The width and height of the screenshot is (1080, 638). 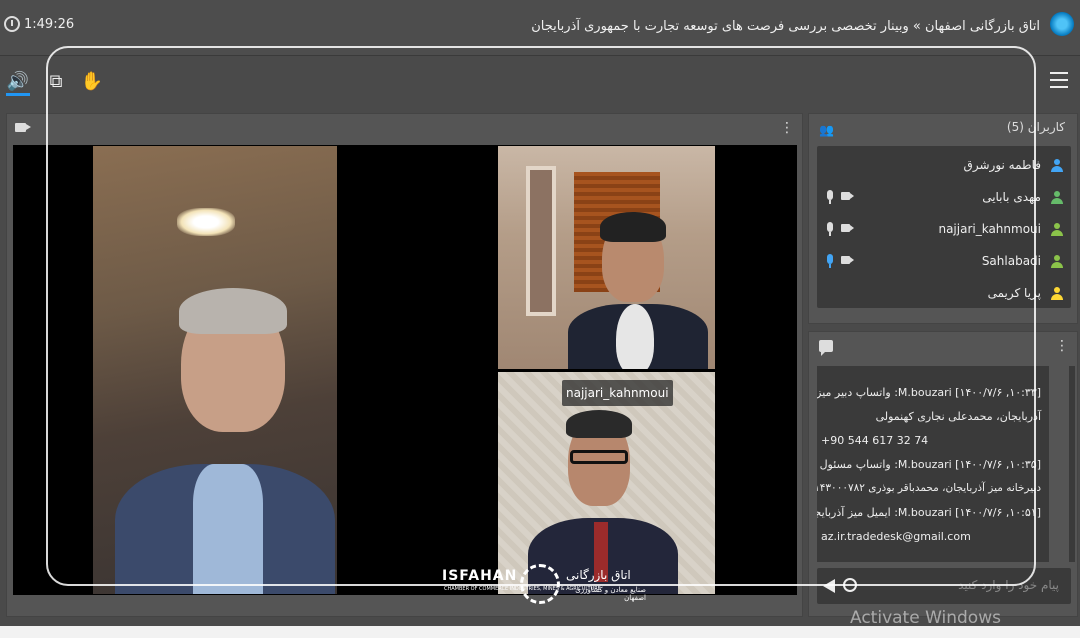 I want to click on logo-persian-text: اتاق بازرگانی, so click(x=598, y=575).